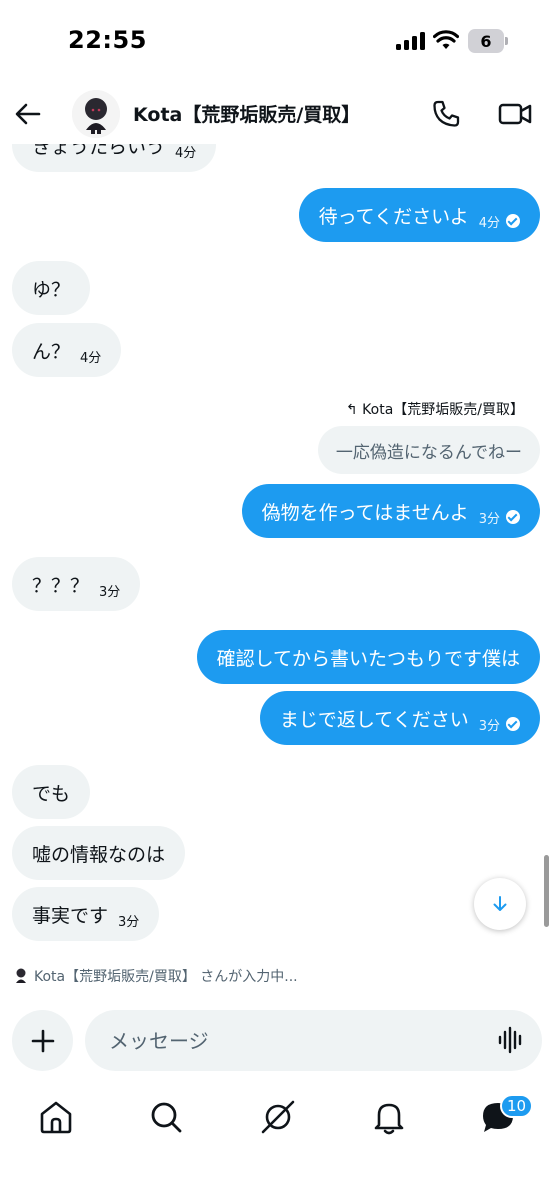 The width and height of the screenshot is (554, 1200). What do you see at coordinates (443, 410) in the screenshot?
I see `reply-to-name: Kota【荒野垢販売/買取】` at bounding box center [443, 410].